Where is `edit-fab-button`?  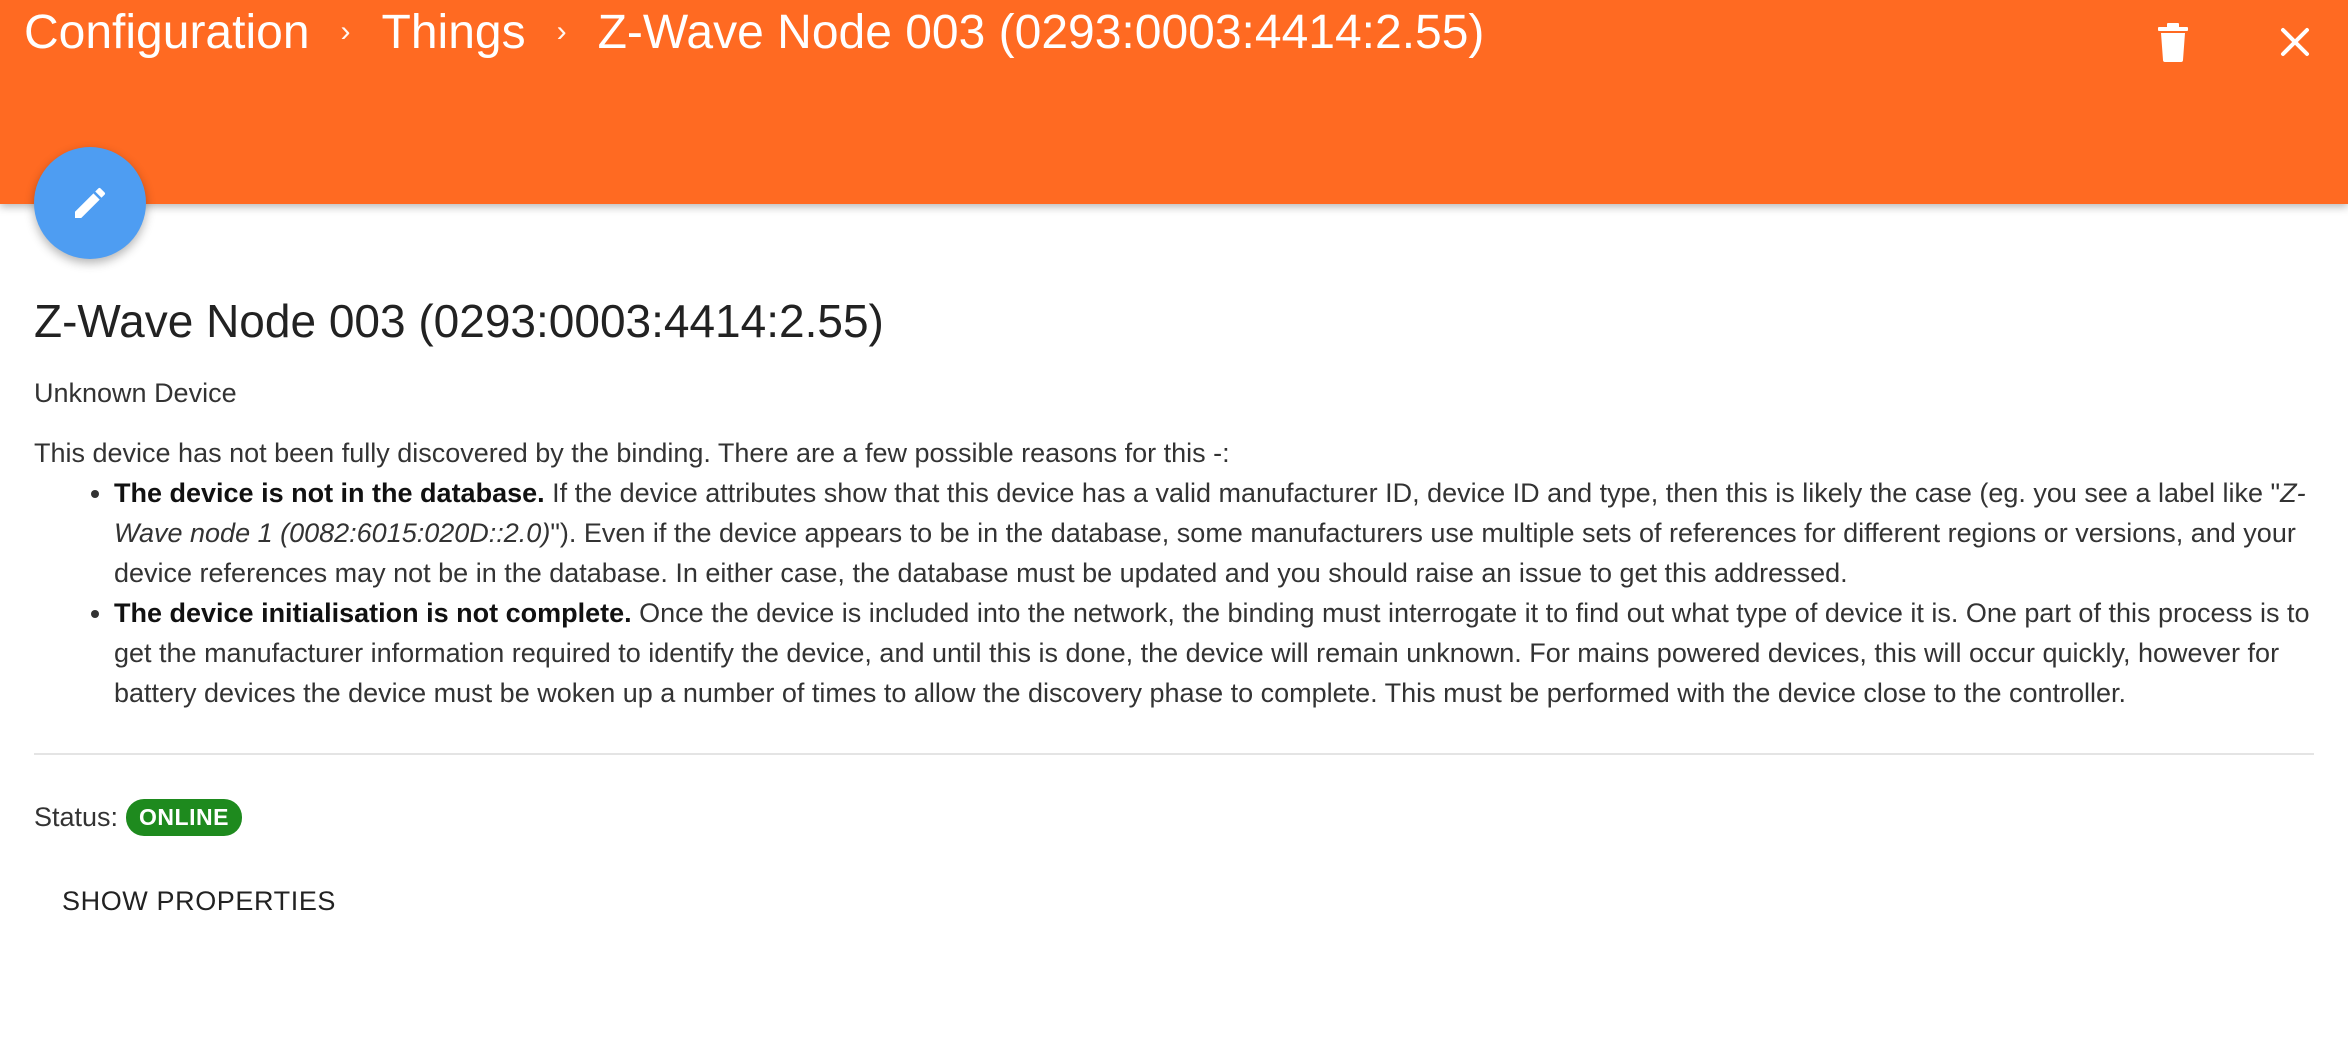
edit-fab-button is located at coordinates (90, 203).